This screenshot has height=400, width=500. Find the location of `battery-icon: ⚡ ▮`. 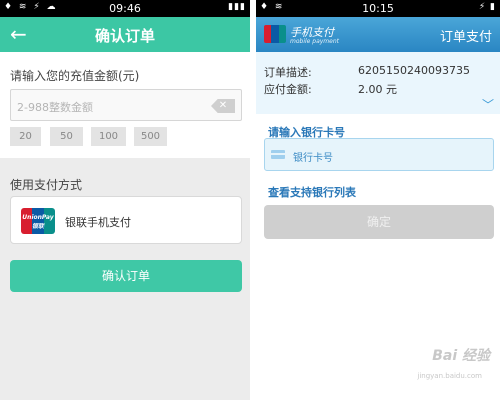

battery-icon: ⚡ ▮ is located at coordinates (487, 7).